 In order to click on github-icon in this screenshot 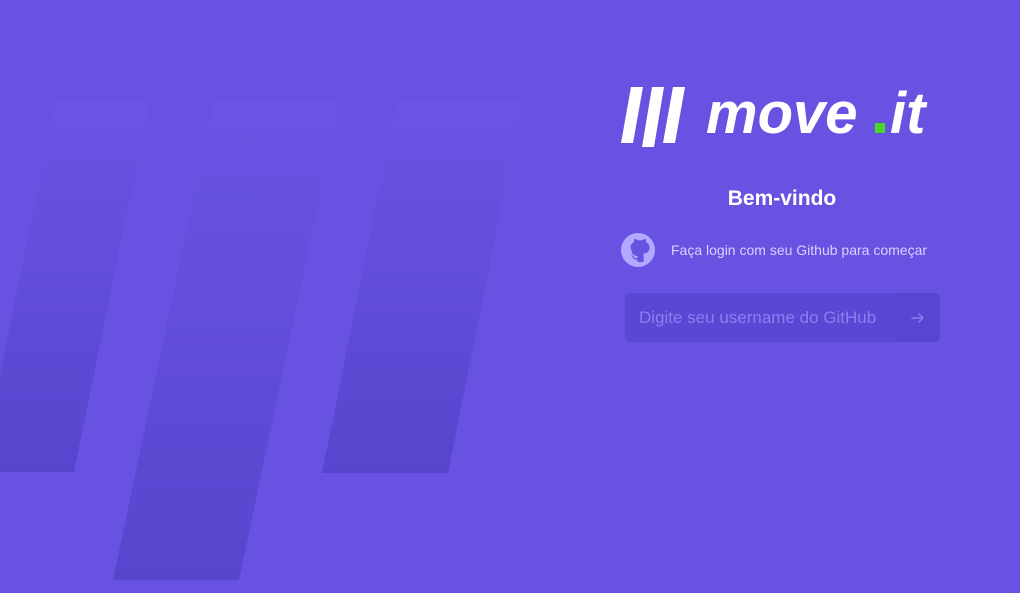, I will do `click(638, 250)`.